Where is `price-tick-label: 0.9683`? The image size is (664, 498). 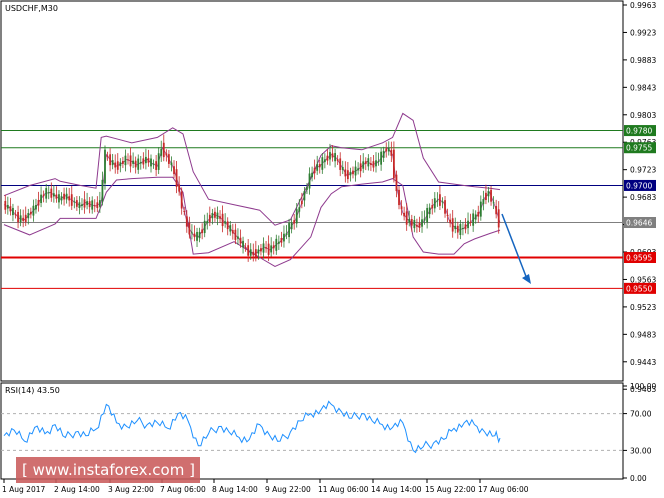
price-tick-label: 0.9683 is located at coordinates (643, 197).